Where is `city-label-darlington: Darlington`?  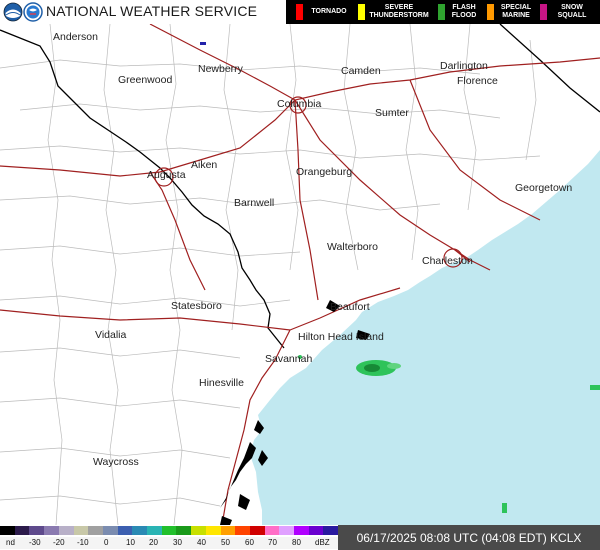
city-label-darlington: Darlington is located at coordinates (464, 66).